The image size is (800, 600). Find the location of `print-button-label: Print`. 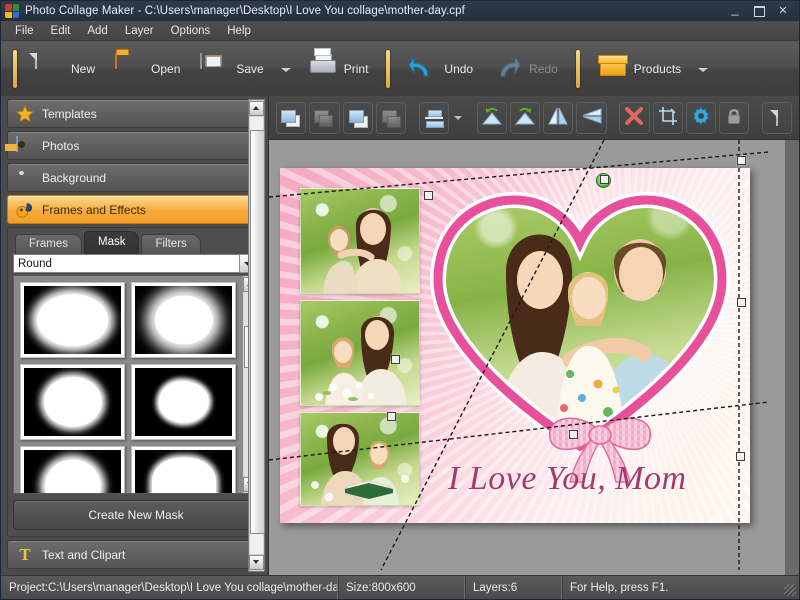

print-button-label: Print is located at coordinates (356, 68).